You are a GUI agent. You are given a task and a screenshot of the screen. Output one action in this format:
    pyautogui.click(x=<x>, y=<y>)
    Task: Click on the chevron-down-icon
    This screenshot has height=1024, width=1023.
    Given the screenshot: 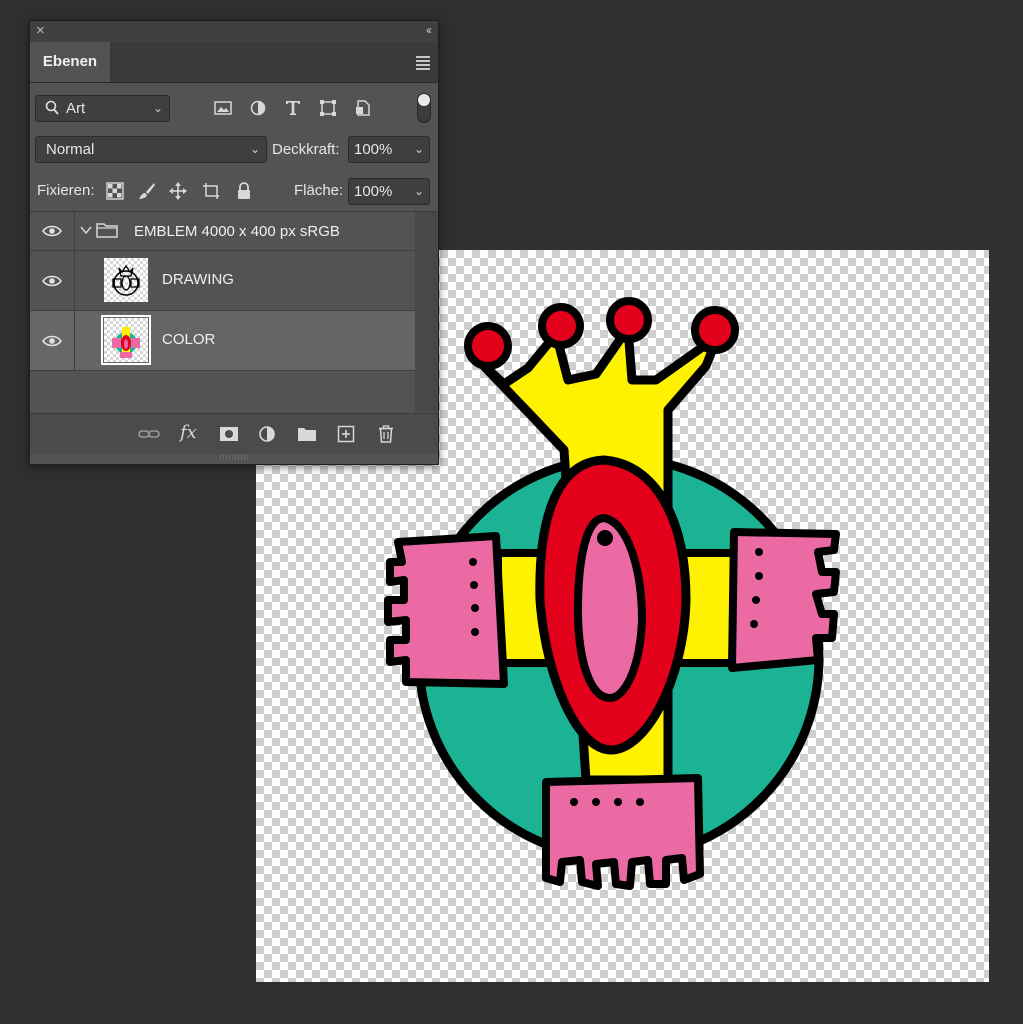 What is the action you would take?
    pyautogui.click(x=86, y=232)
    